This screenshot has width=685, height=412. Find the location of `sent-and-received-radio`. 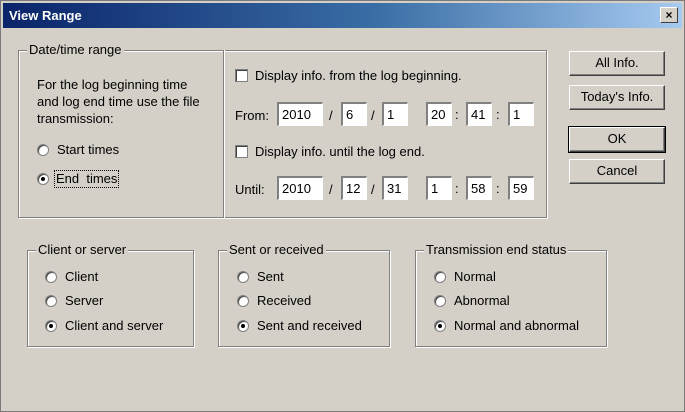

sent-and-received-radio is located at coordinates (243, 326).